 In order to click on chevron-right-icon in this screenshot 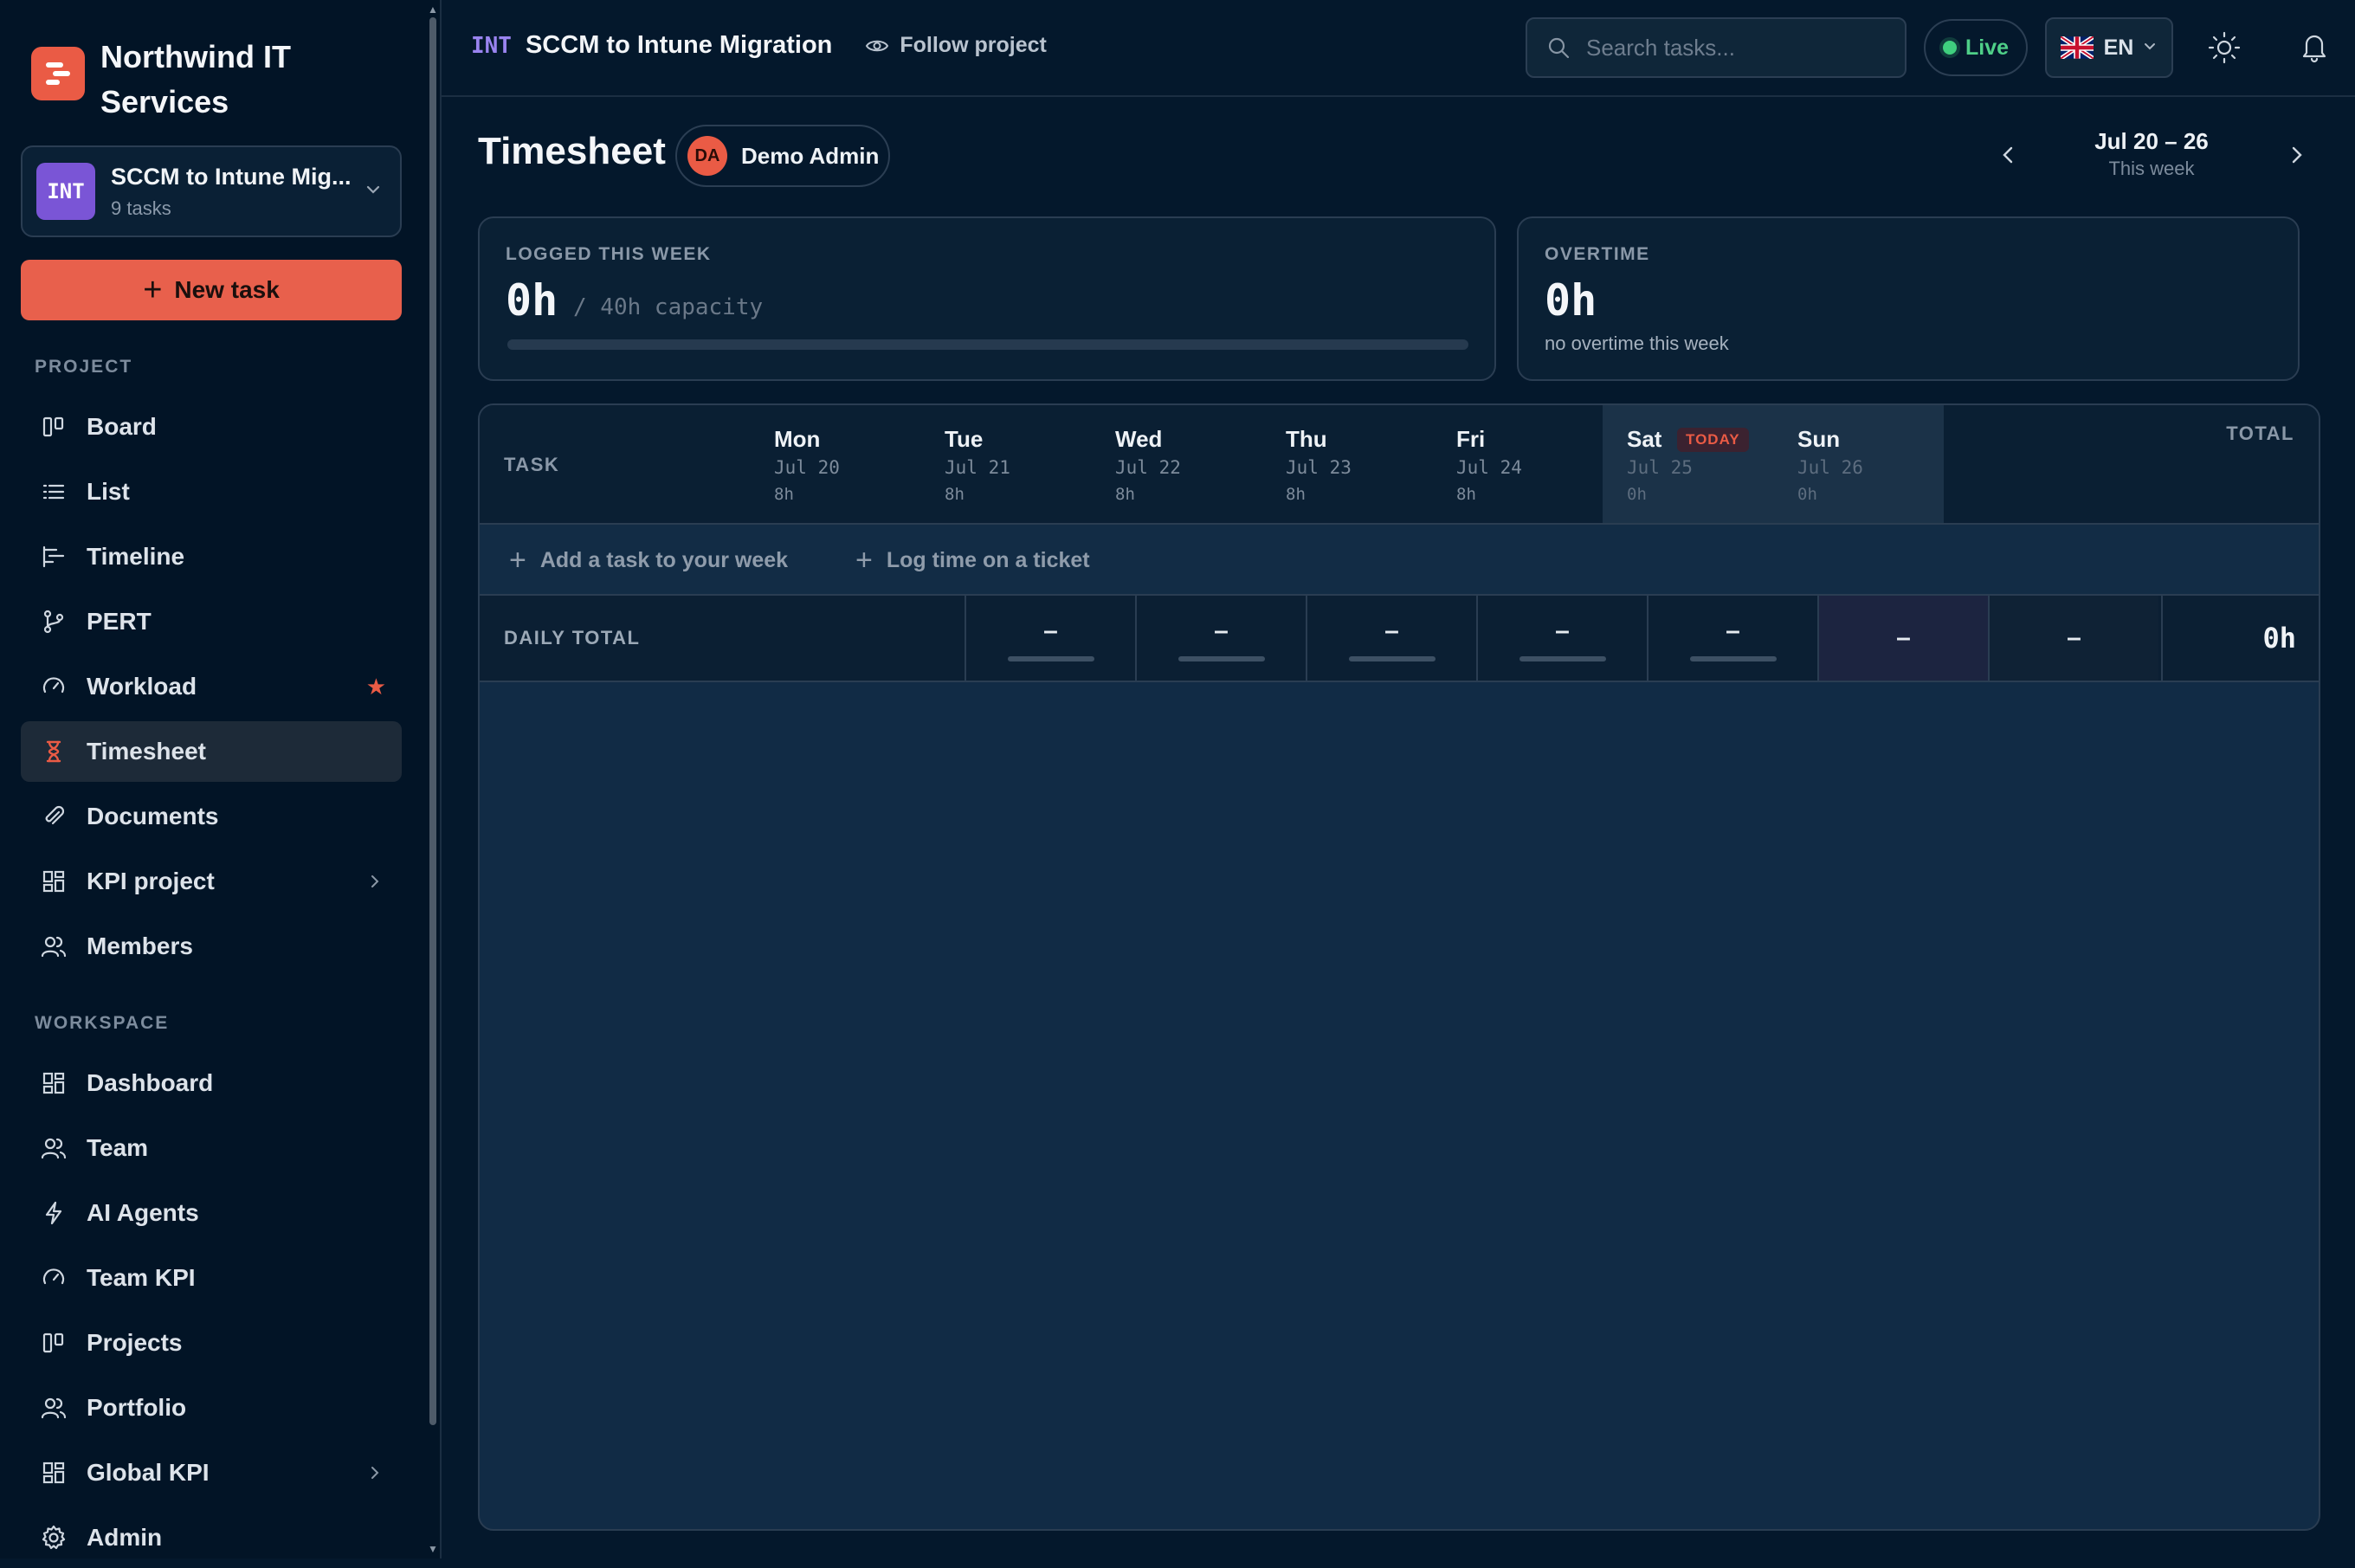, I will do `click(375, 1473)`.